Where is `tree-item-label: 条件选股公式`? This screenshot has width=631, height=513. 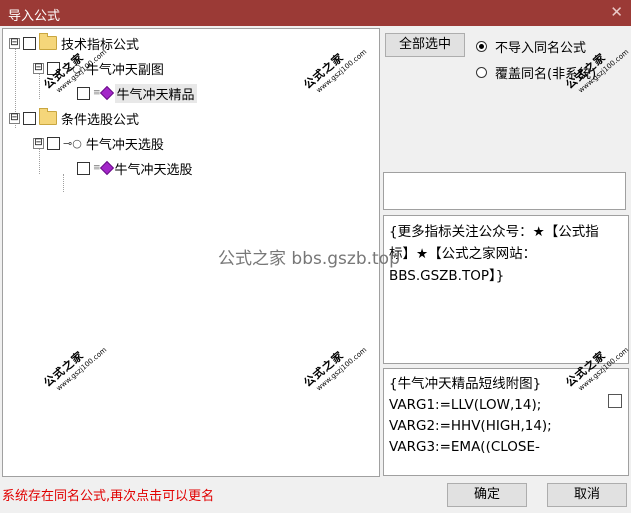 tree-item-label: 条件选股公式 is located at coordinates (100, 120).